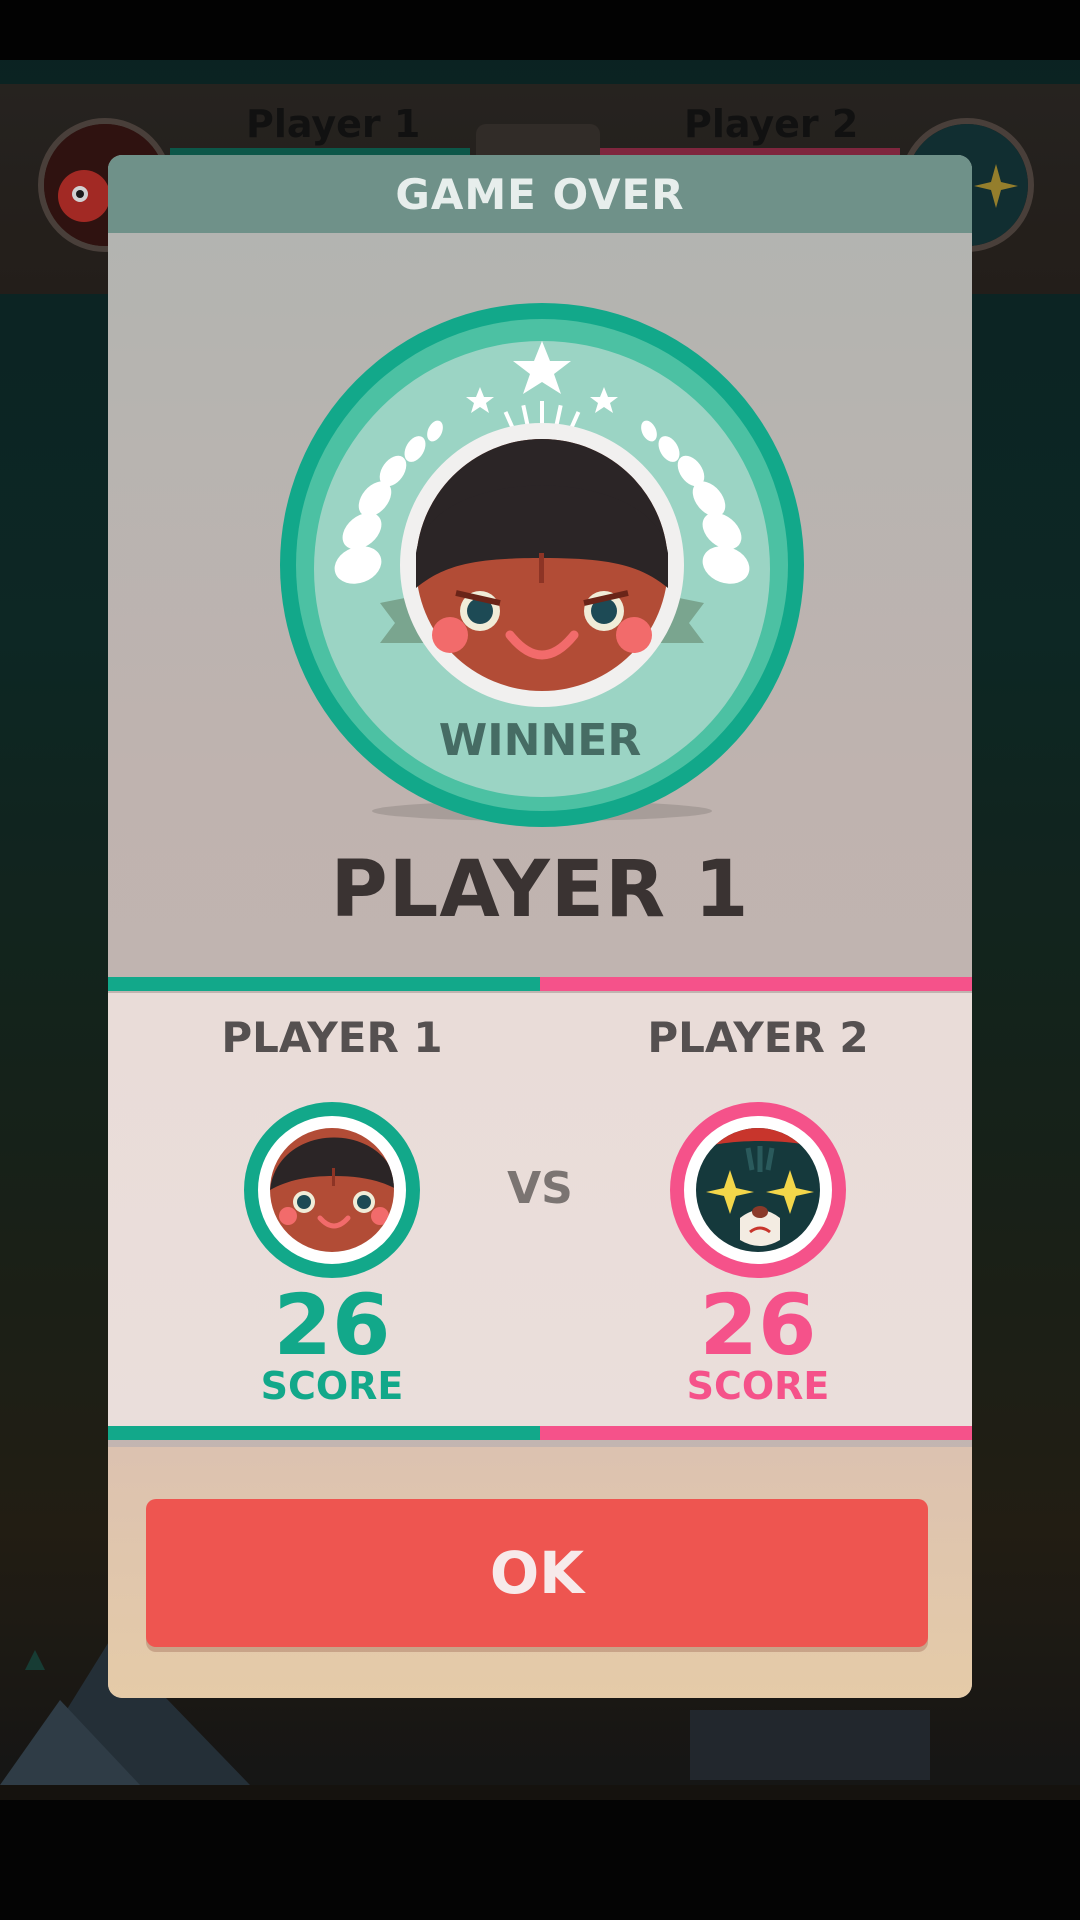  What do you see at coordinates (540, 890) in the screenshot?
I see `winner-name: PLAYER 1` at bounding box center [540, 890].